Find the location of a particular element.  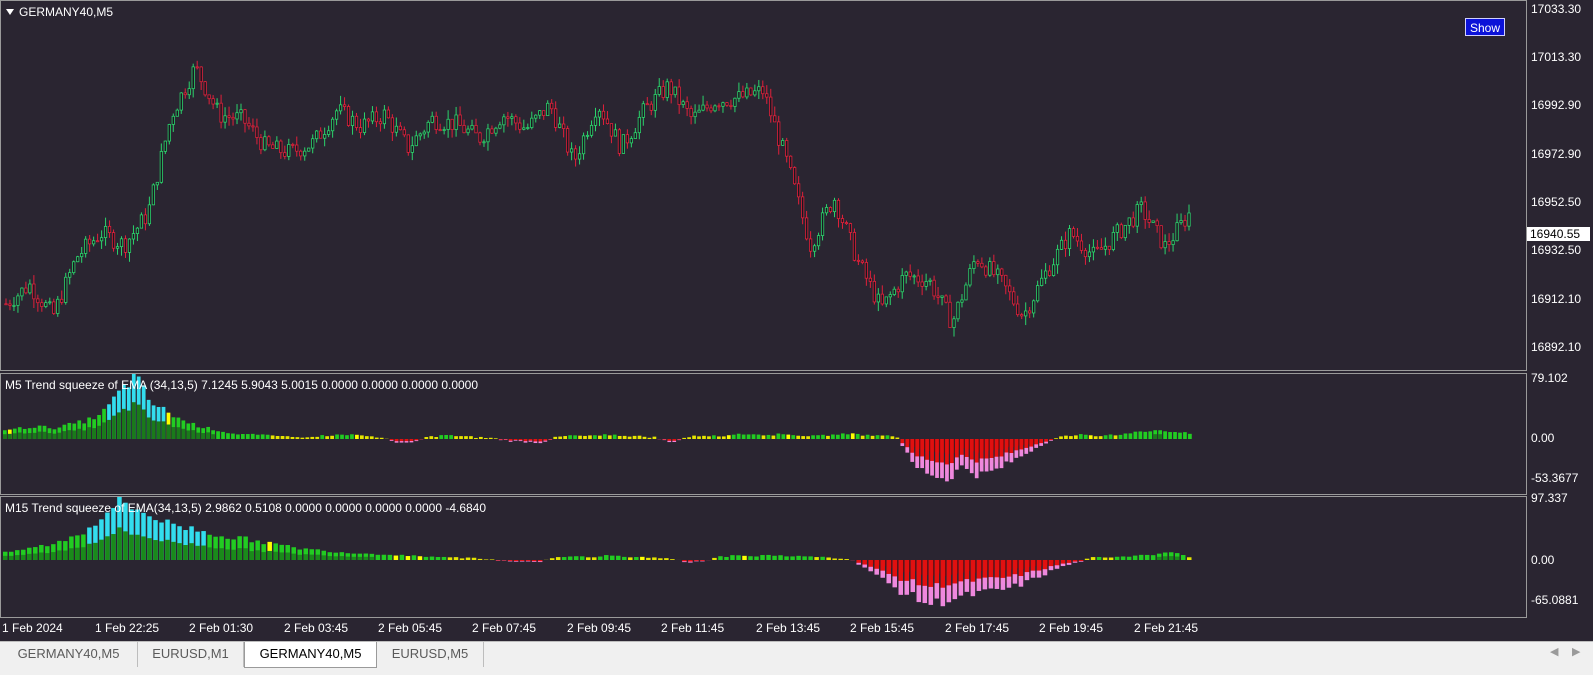

time-label: 2 Feb 19:45 is located at coordinates (1071, 628).